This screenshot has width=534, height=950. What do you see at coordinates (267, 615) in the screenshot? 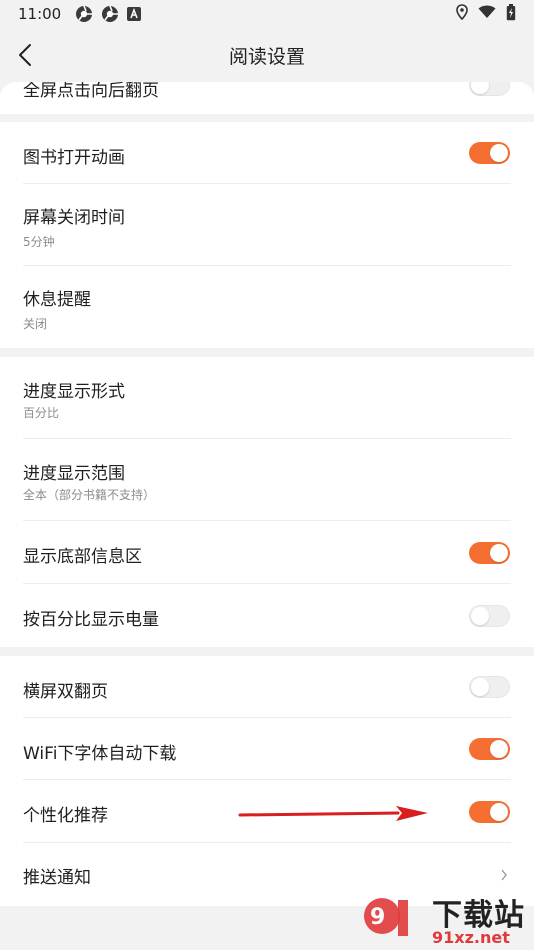
I see `settings-row-battery-percent: 按百分比显示电量` at bounding box center [267, 615].